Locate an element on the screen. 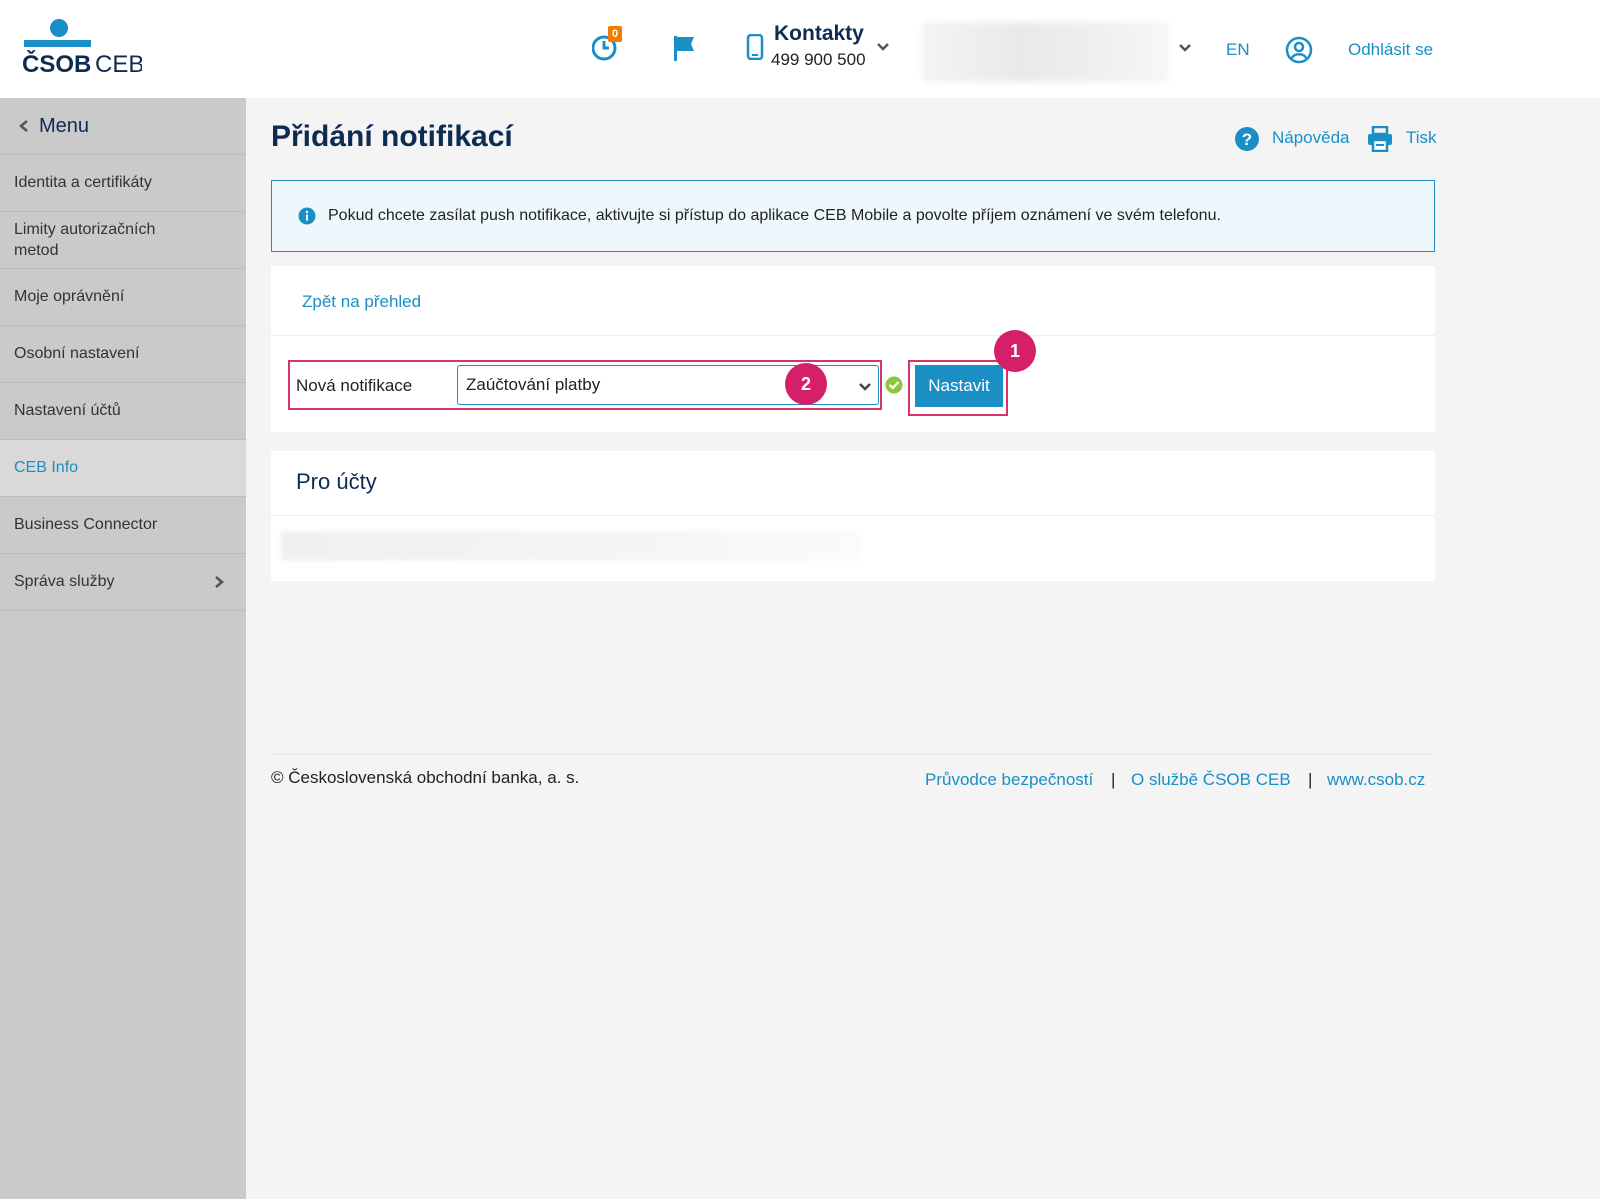 This screenshot has height=1199, width=1600. help-button: ? is located at coordinates (1247, 141).